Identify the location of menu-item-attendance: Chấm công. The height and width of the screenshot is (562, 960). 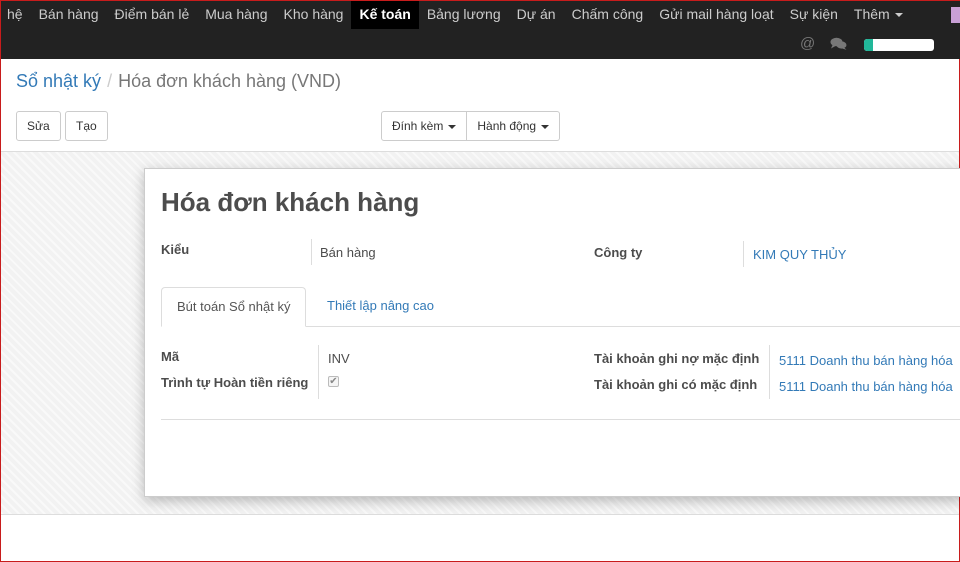
(608, 15).